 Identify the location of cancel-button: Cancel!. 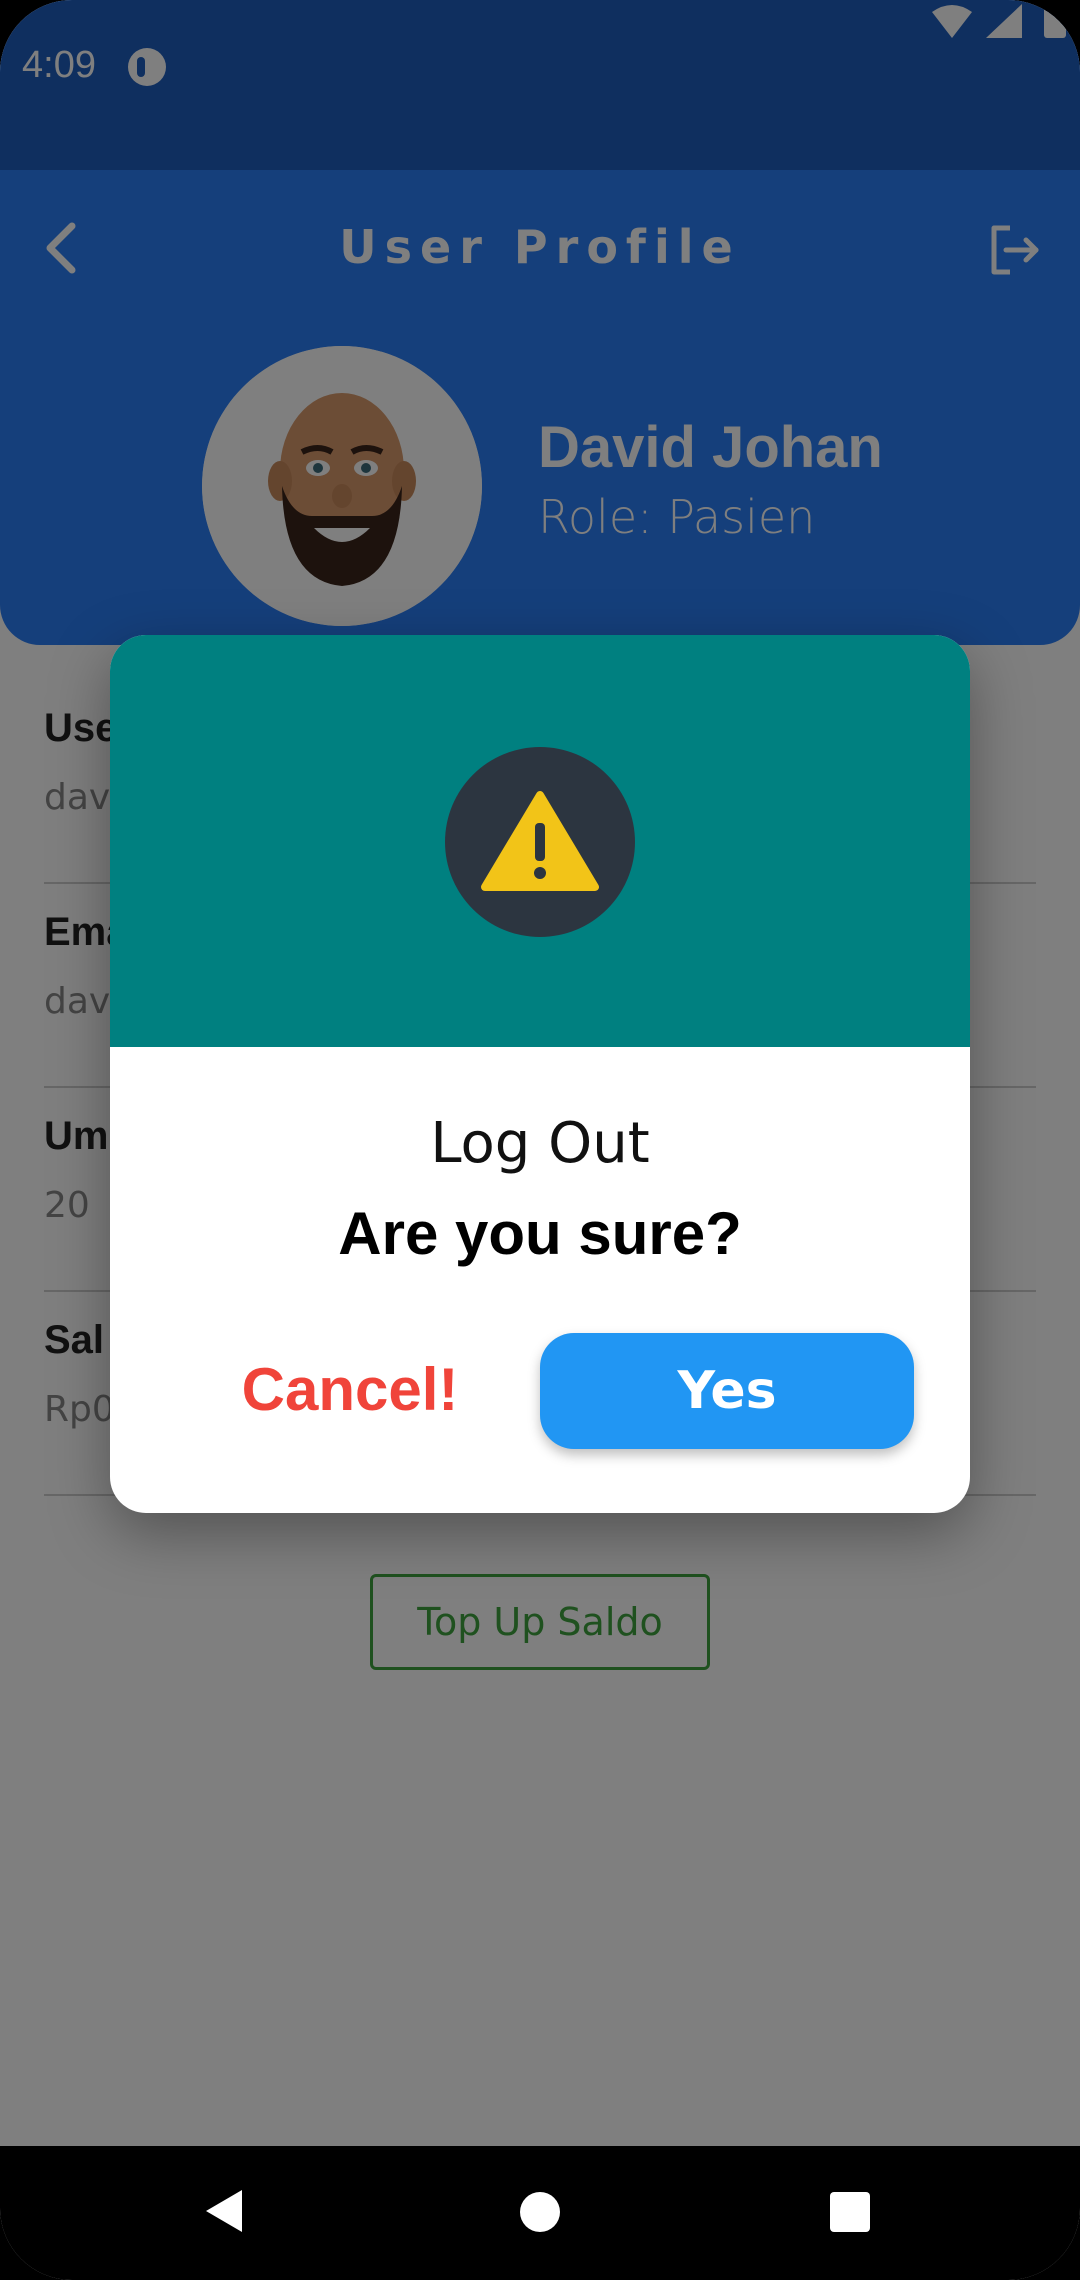
(350, 1390).